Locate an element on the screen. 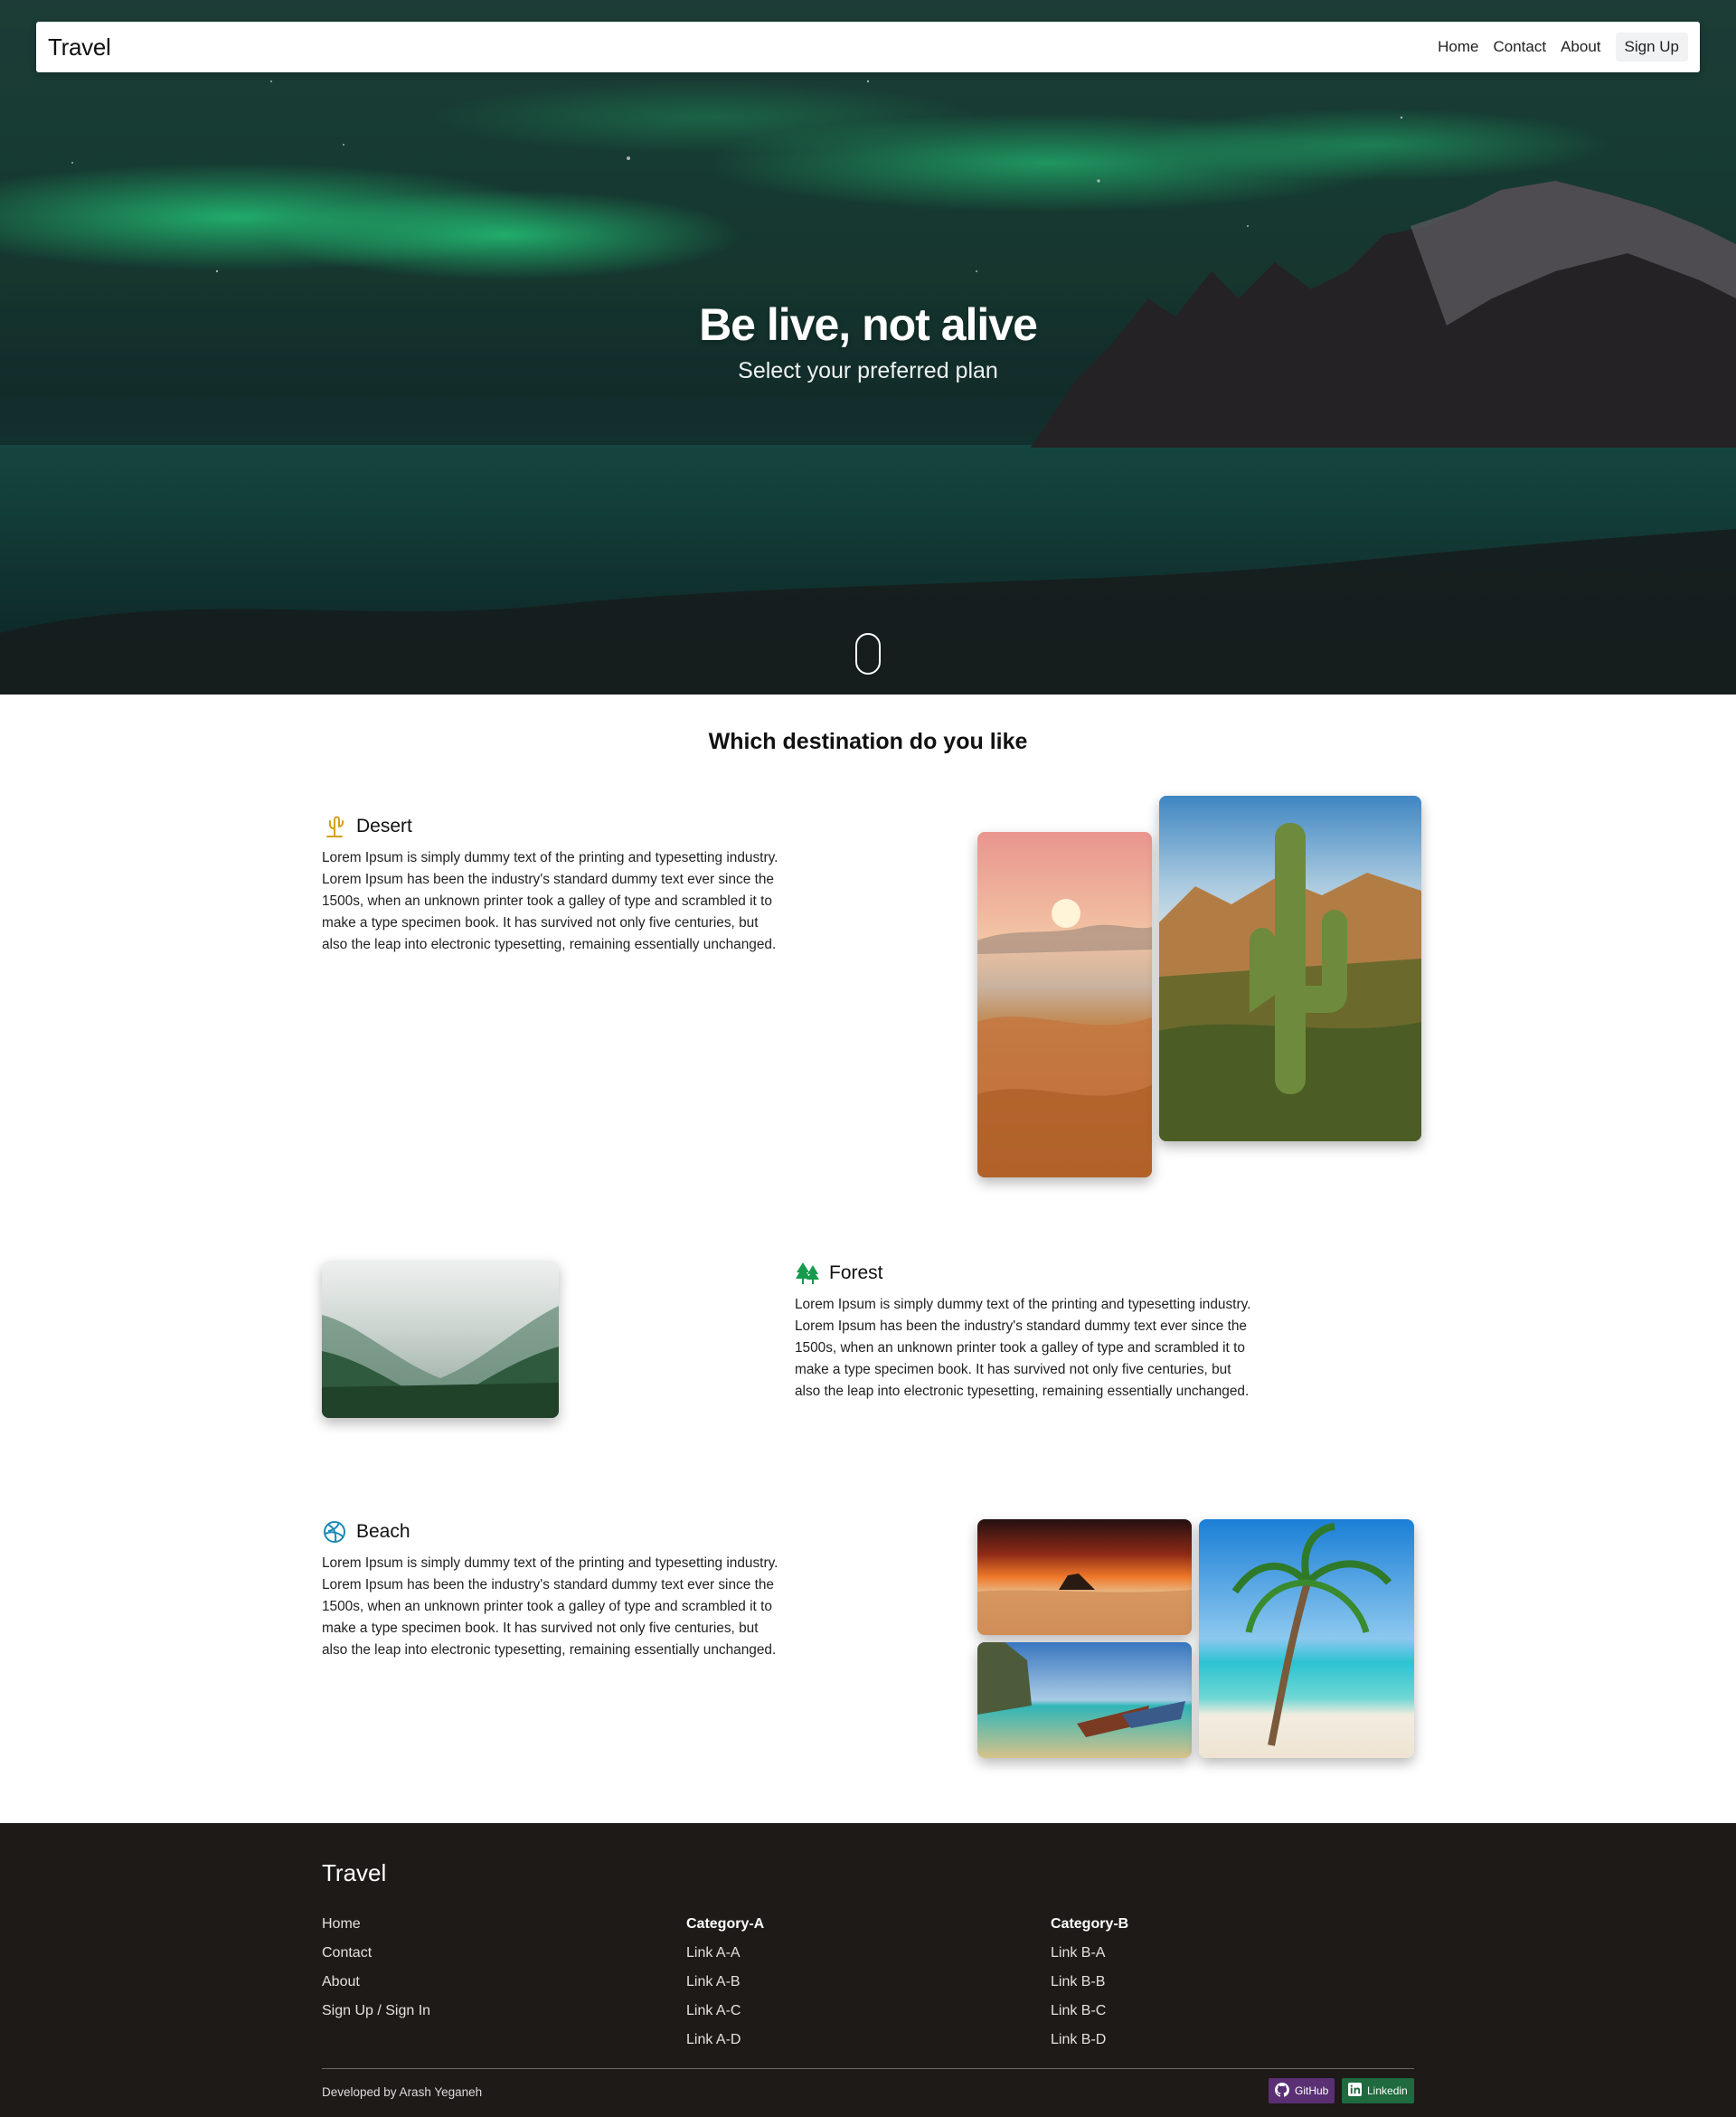  beach-heading: Beach is located at coordinates (366, 1532).